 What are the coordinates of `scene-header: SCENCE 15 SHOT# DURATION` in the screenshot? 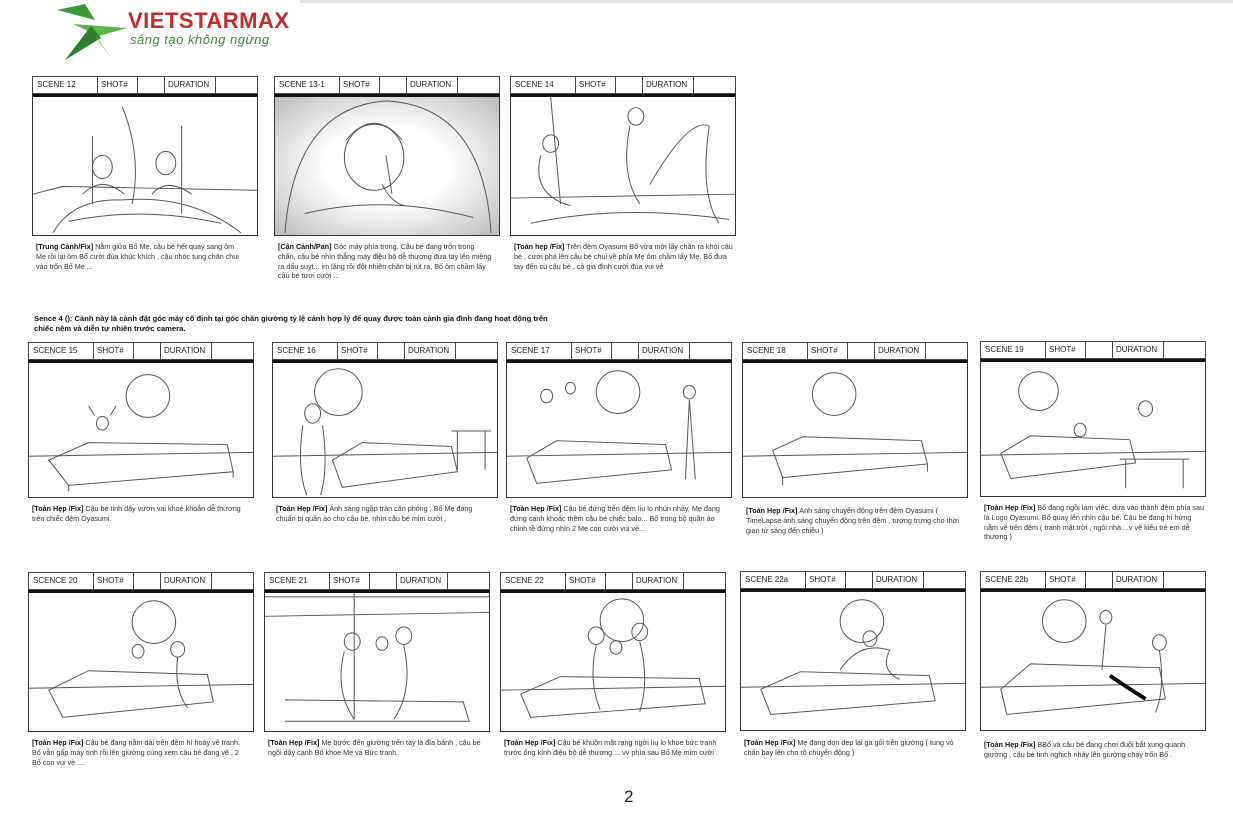 It's located at (141, 351).